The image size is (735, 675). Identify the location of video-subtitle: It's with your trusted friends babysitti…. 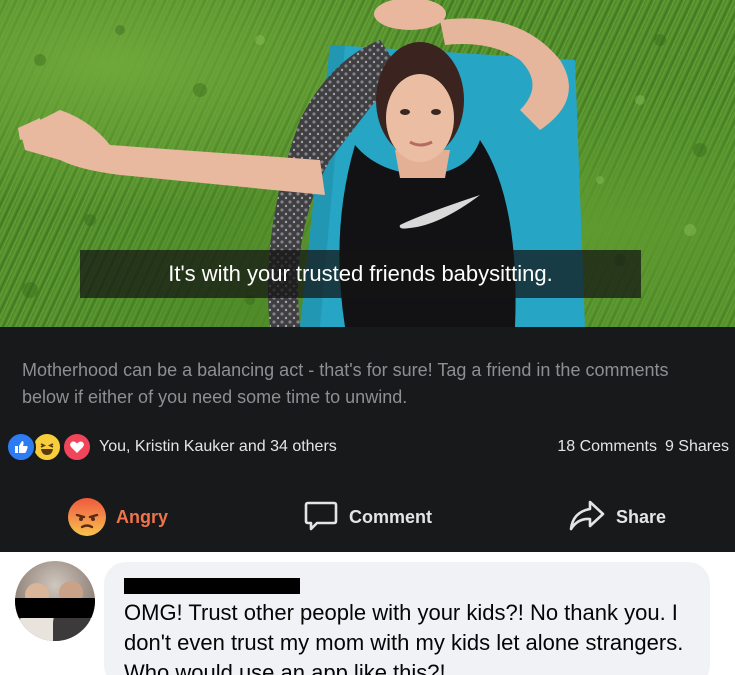
(360, 274).